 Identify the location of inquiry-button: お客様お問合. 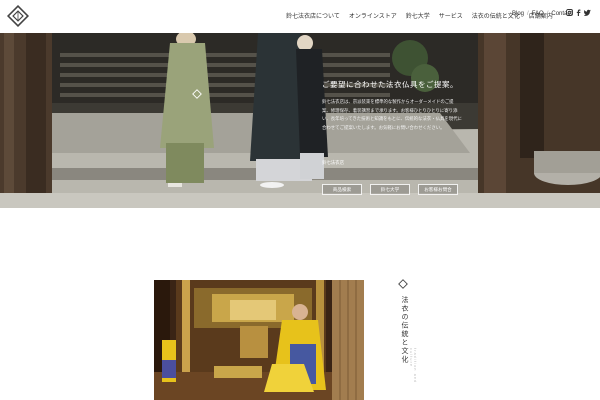
(438, 189).